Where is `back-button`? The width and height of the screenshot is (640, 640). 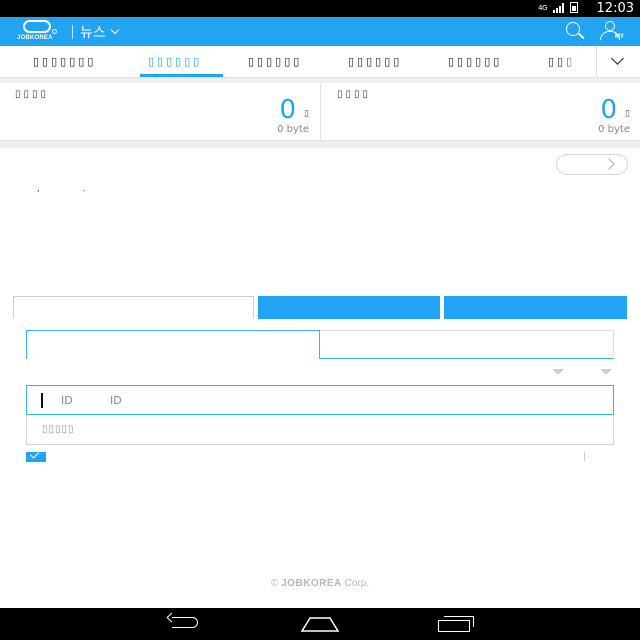
back-button is located at coordinates (184, 623).